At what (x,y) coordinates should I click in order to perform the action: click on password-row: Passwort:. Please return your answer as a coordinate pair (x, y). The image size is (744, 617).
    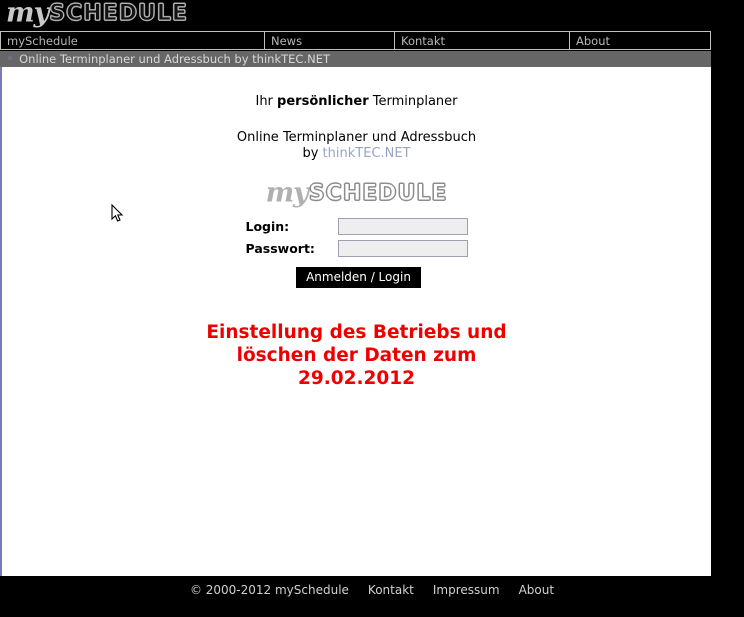
    Looking at the image, I should click on (356, 248).